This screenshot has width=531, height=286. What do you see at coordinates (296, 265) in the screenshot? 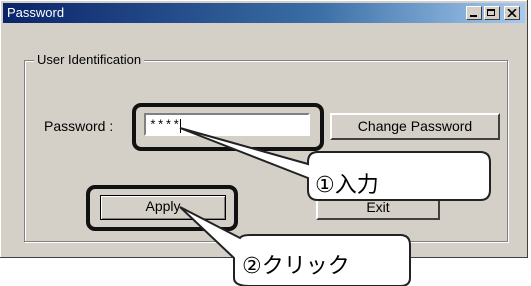
I see `callout-click-text: ②クリック` at bounding box center [296, 265].